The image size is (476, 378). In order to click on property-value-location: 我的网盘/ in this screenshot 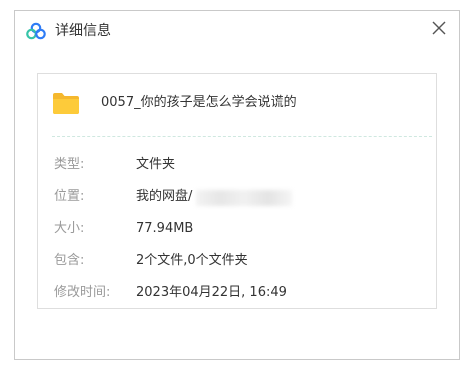, I will do `click(164, 197)`.